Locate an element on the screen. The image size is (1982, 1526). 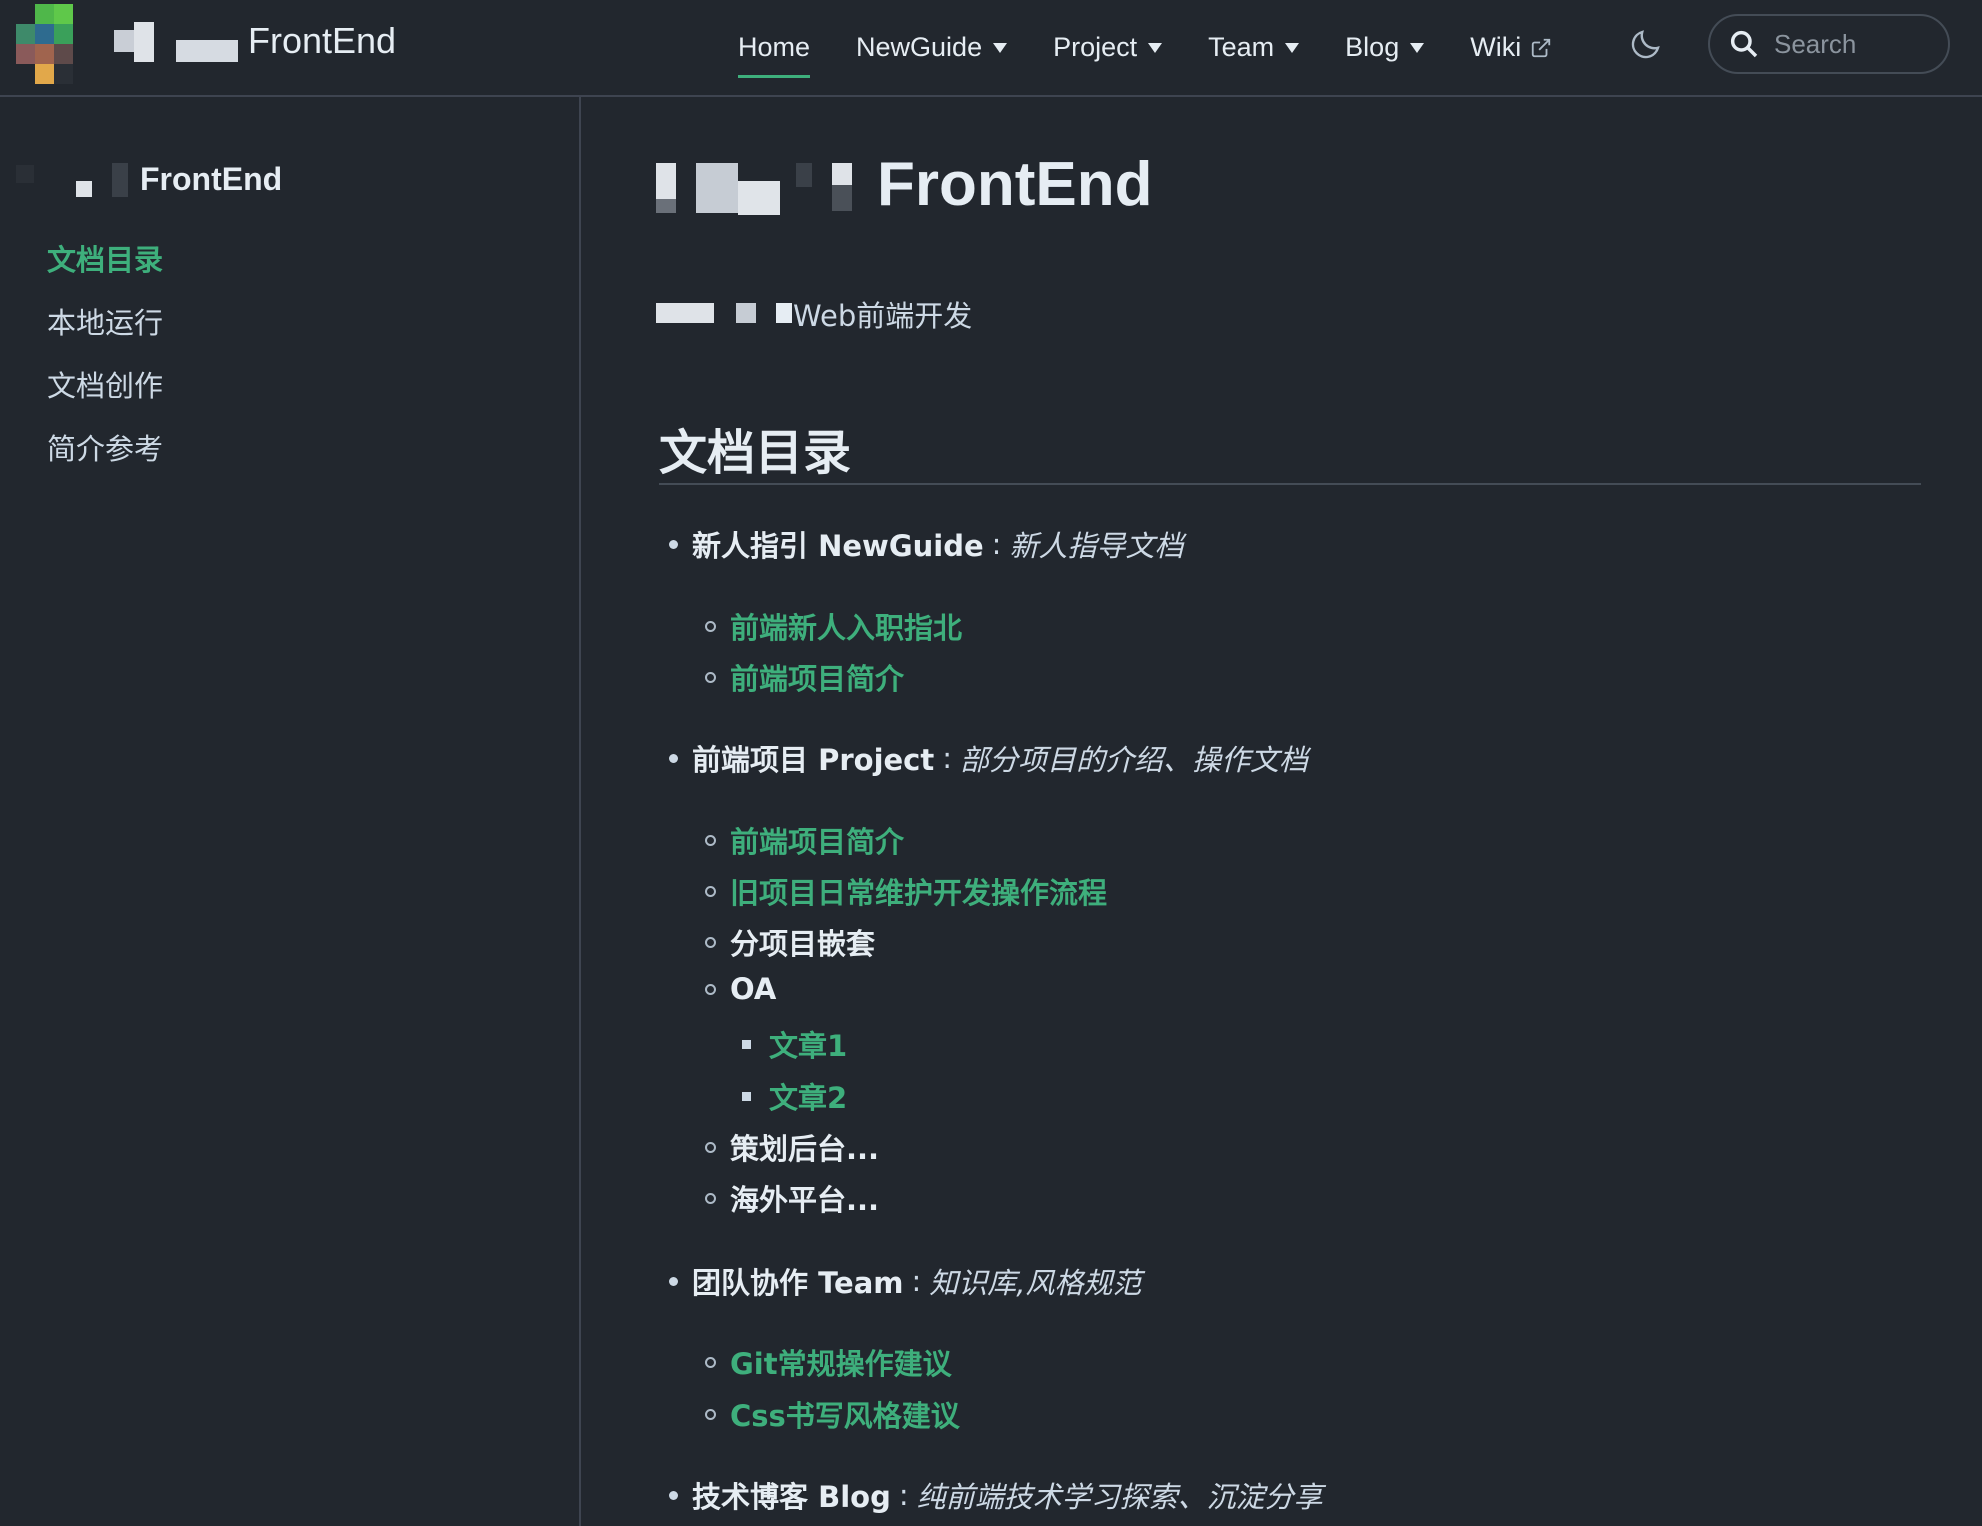
list-item-oa: OA is located at coordinates (740, 989).